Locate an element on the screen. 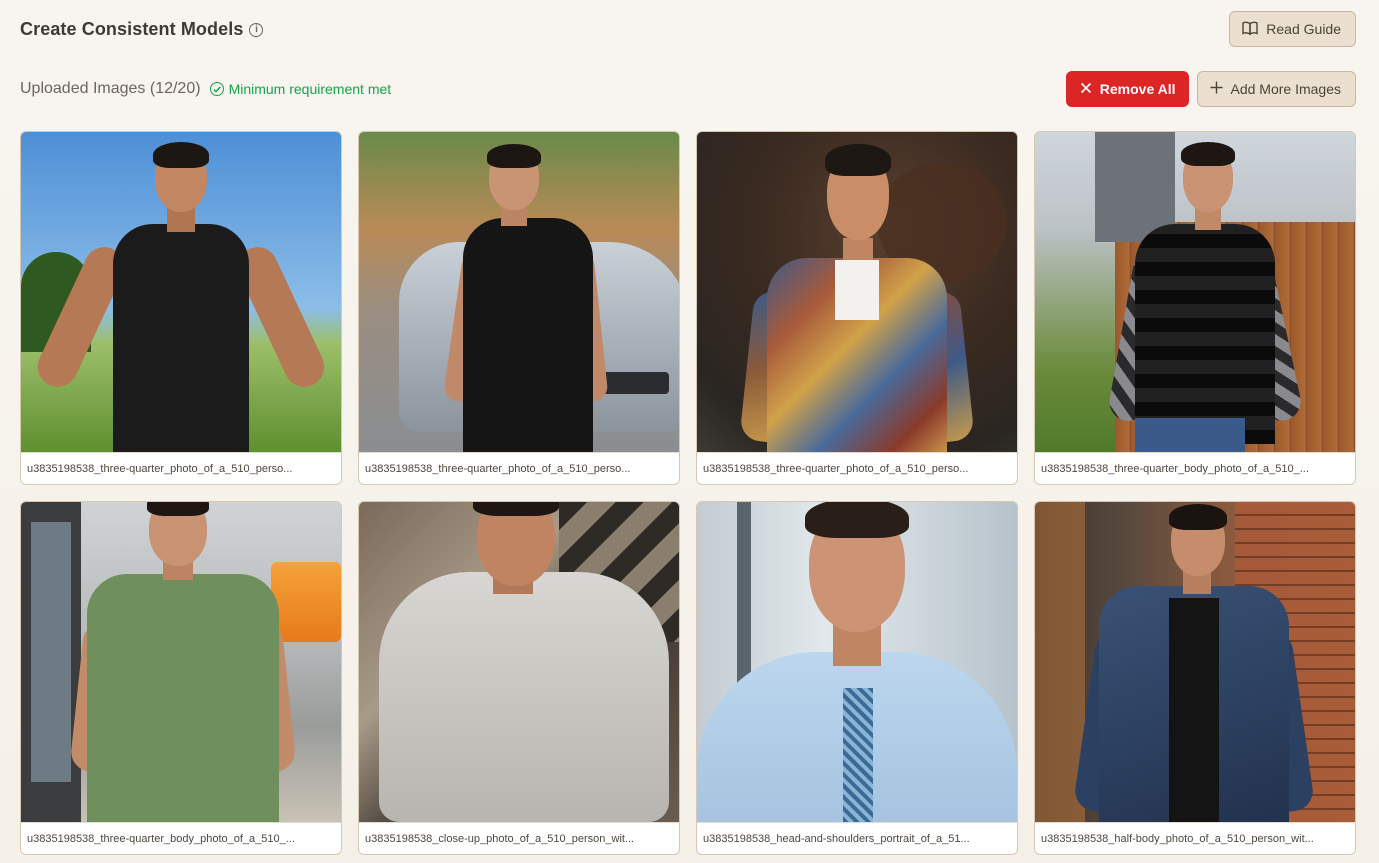 Image resolution: width=1379 pixels, height=863 pixels. book-icon is located at coordinates (1250, 29).